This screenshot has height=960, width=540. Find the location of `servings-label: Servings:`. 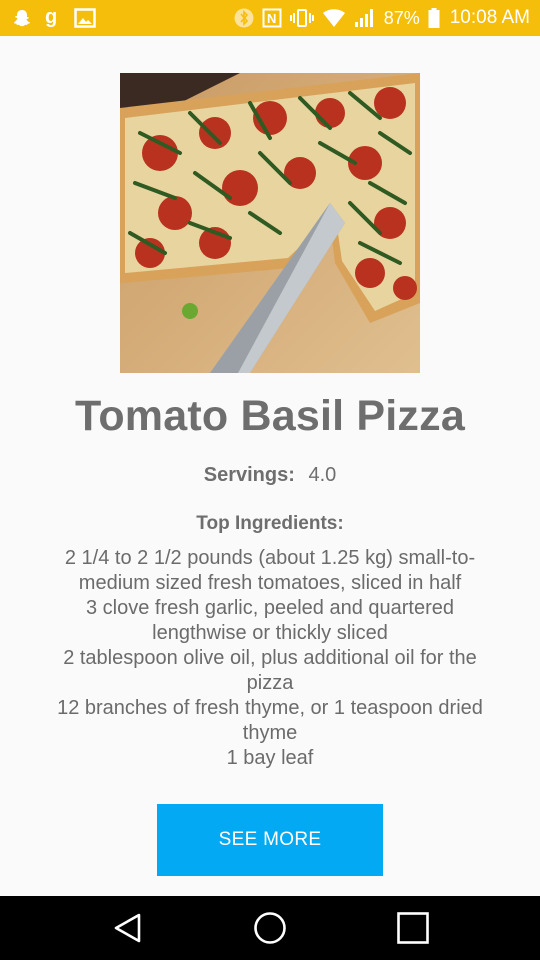

servings-label: Servings: is located at coordinates (249, 475).